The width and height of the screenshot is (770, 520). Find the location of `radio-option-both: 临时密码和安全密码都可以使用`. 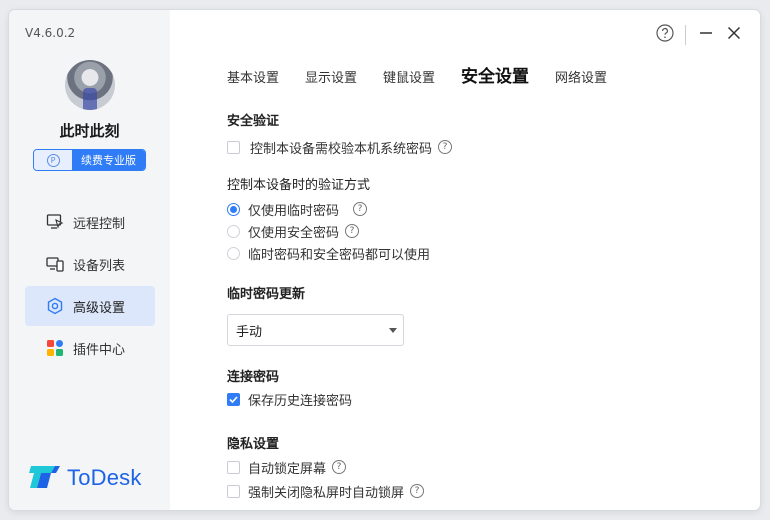

radio-option-both: 临时密码和安全密码都可以使用 is located at coordinates (477, 253).